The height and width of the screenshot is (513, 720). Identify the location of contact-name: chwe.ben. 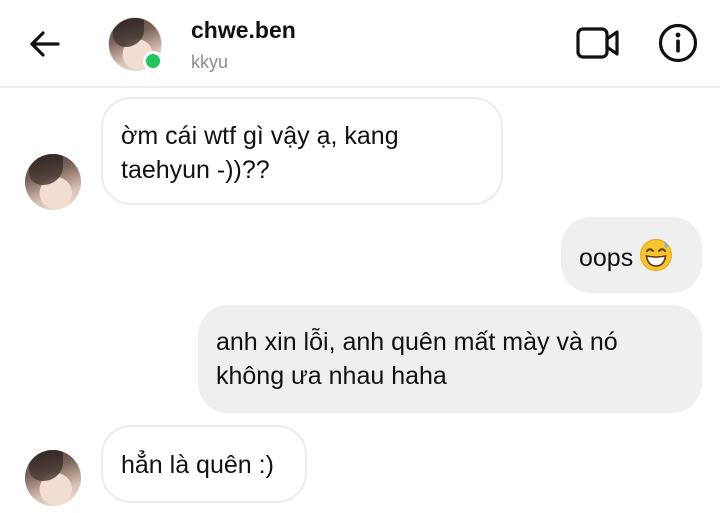
(243, 30).